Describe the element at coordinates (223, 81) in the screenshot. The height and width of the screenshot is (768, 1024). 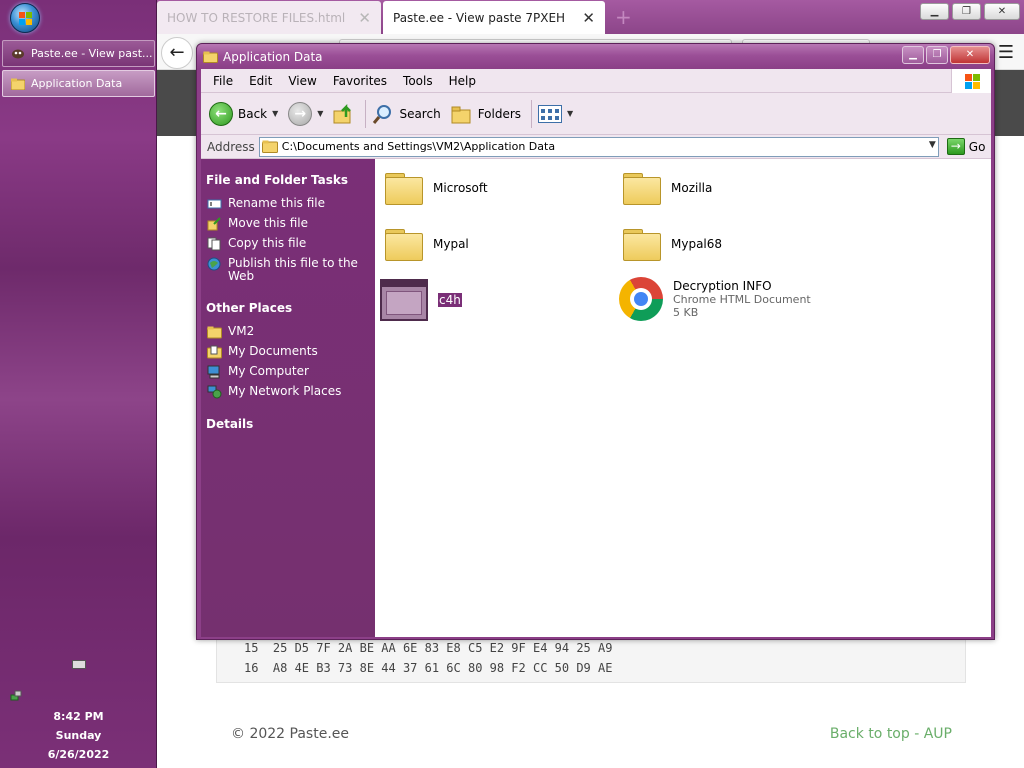
I see `menu-file: File` at that location.